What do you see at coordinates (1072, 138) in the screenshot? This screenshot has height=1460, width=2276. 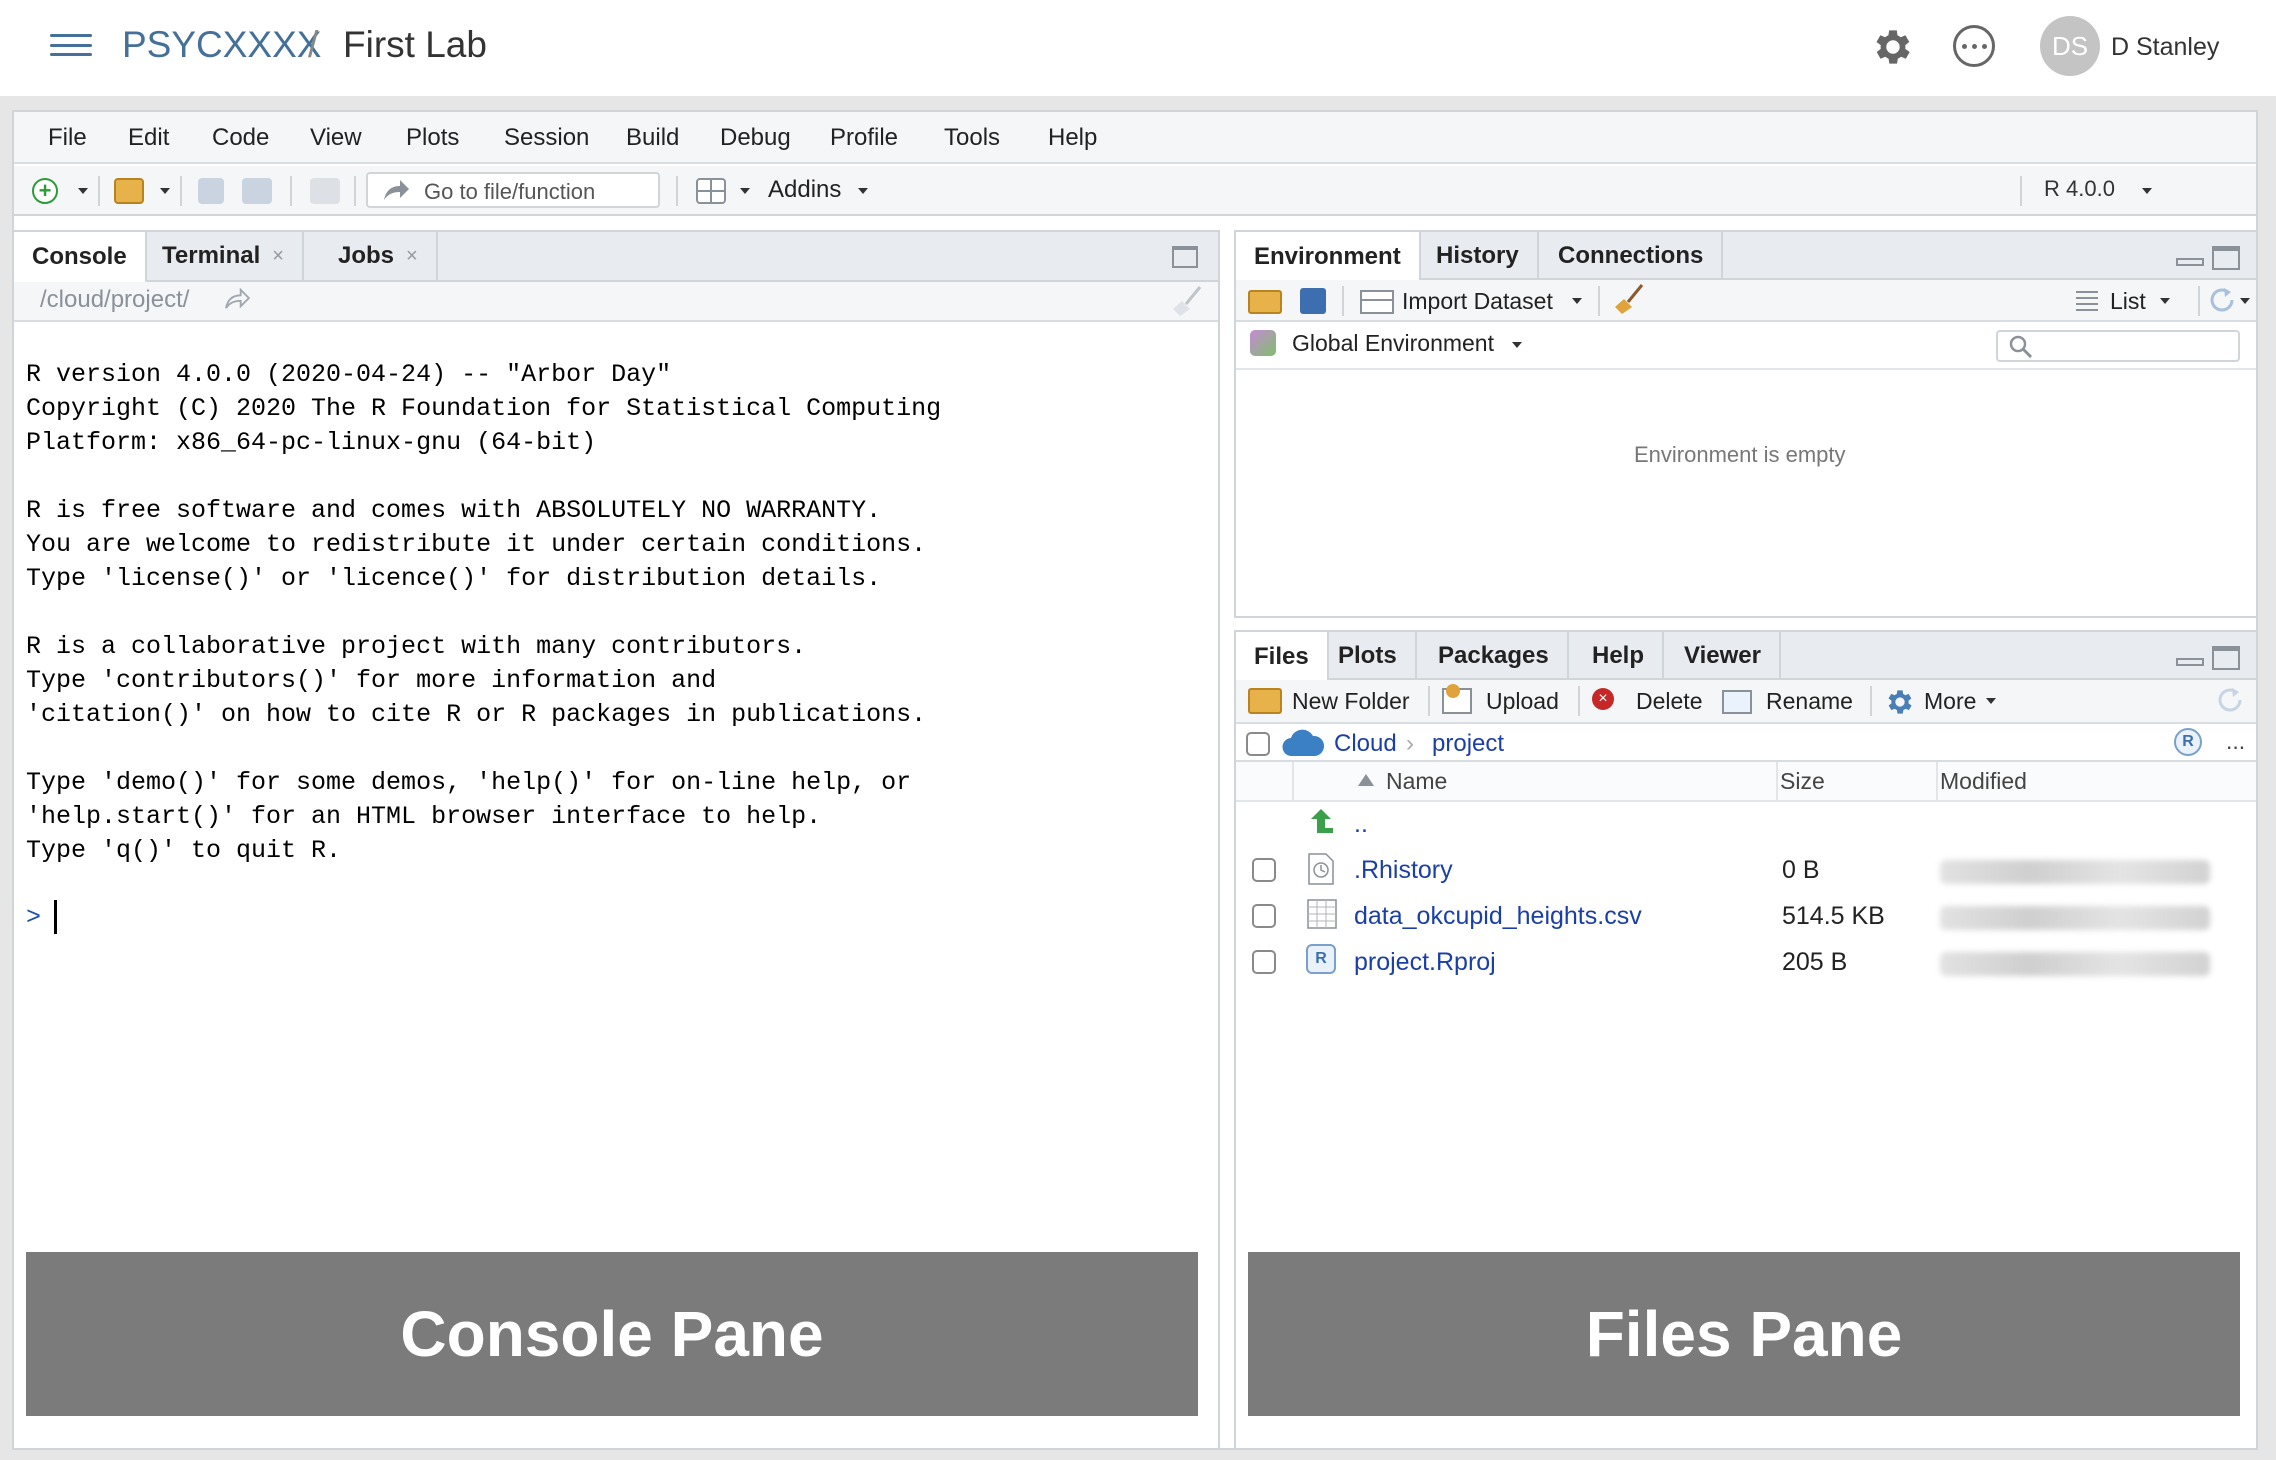 I see `menu-help: Help` at bounding box center [1072, 138].